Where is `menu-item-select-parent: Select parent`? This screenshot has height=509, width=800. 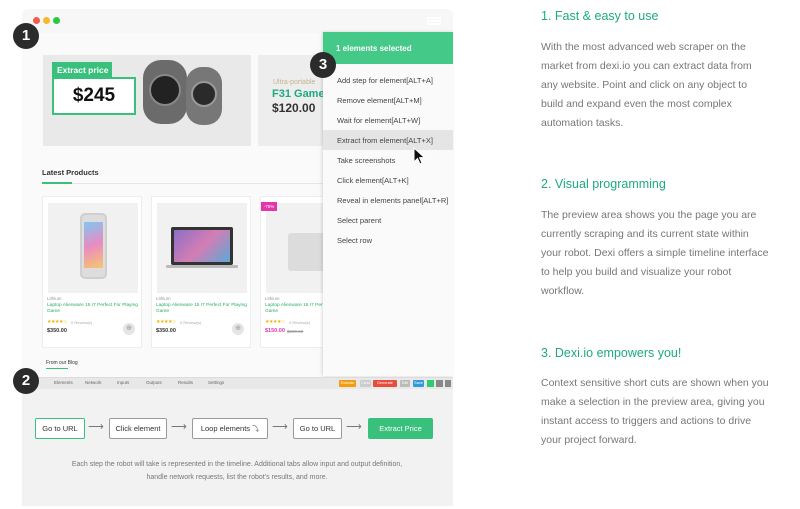
menu-item-select-parent: Select parent is located at coordinates (388, 220).